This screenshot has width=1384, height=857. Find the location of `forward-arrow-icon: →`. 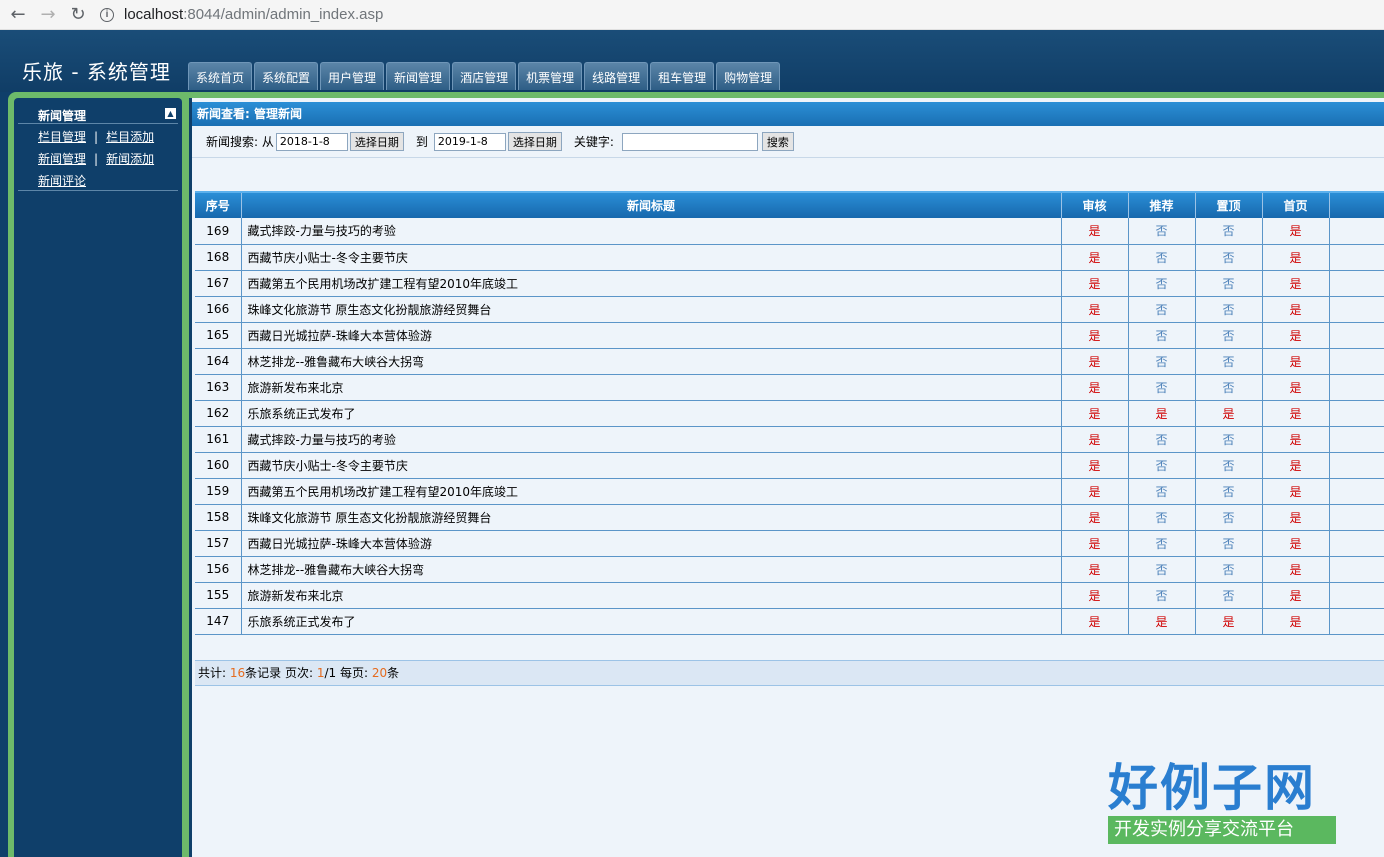

forward-arrow-icon: → is located at coordinates (48, 15).